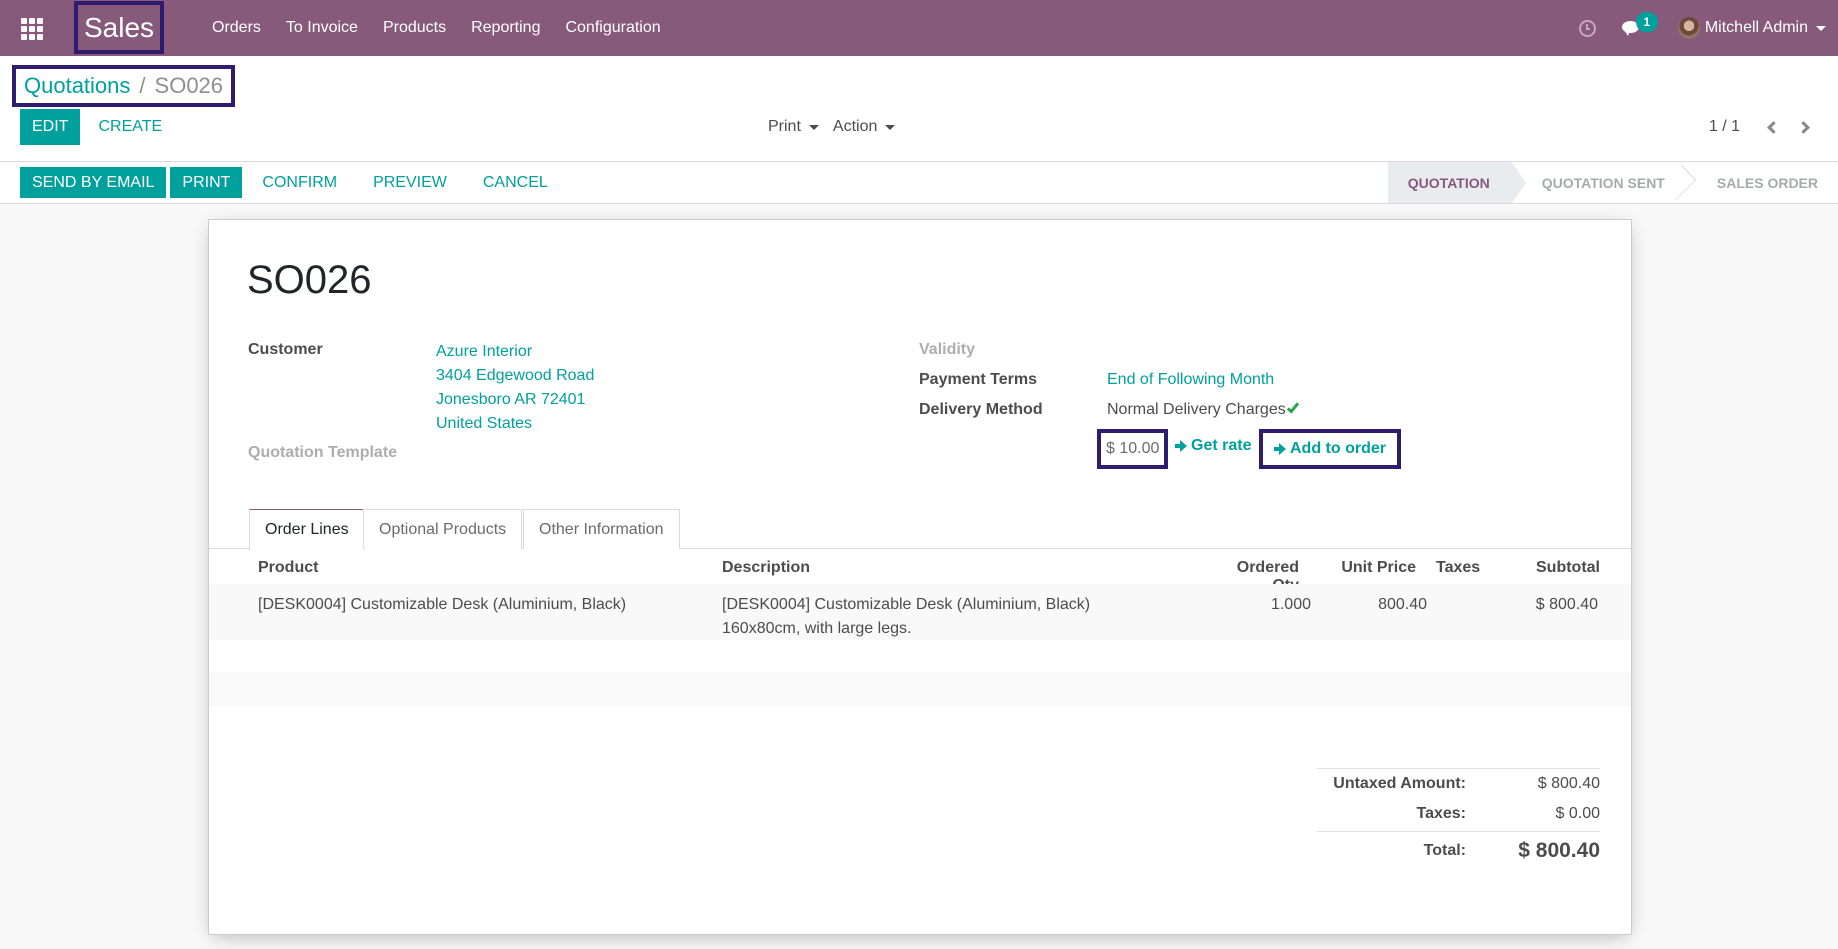  I want to click on status-stages: Quotation Quotation Sent Sales Order, so click(1612, 182).